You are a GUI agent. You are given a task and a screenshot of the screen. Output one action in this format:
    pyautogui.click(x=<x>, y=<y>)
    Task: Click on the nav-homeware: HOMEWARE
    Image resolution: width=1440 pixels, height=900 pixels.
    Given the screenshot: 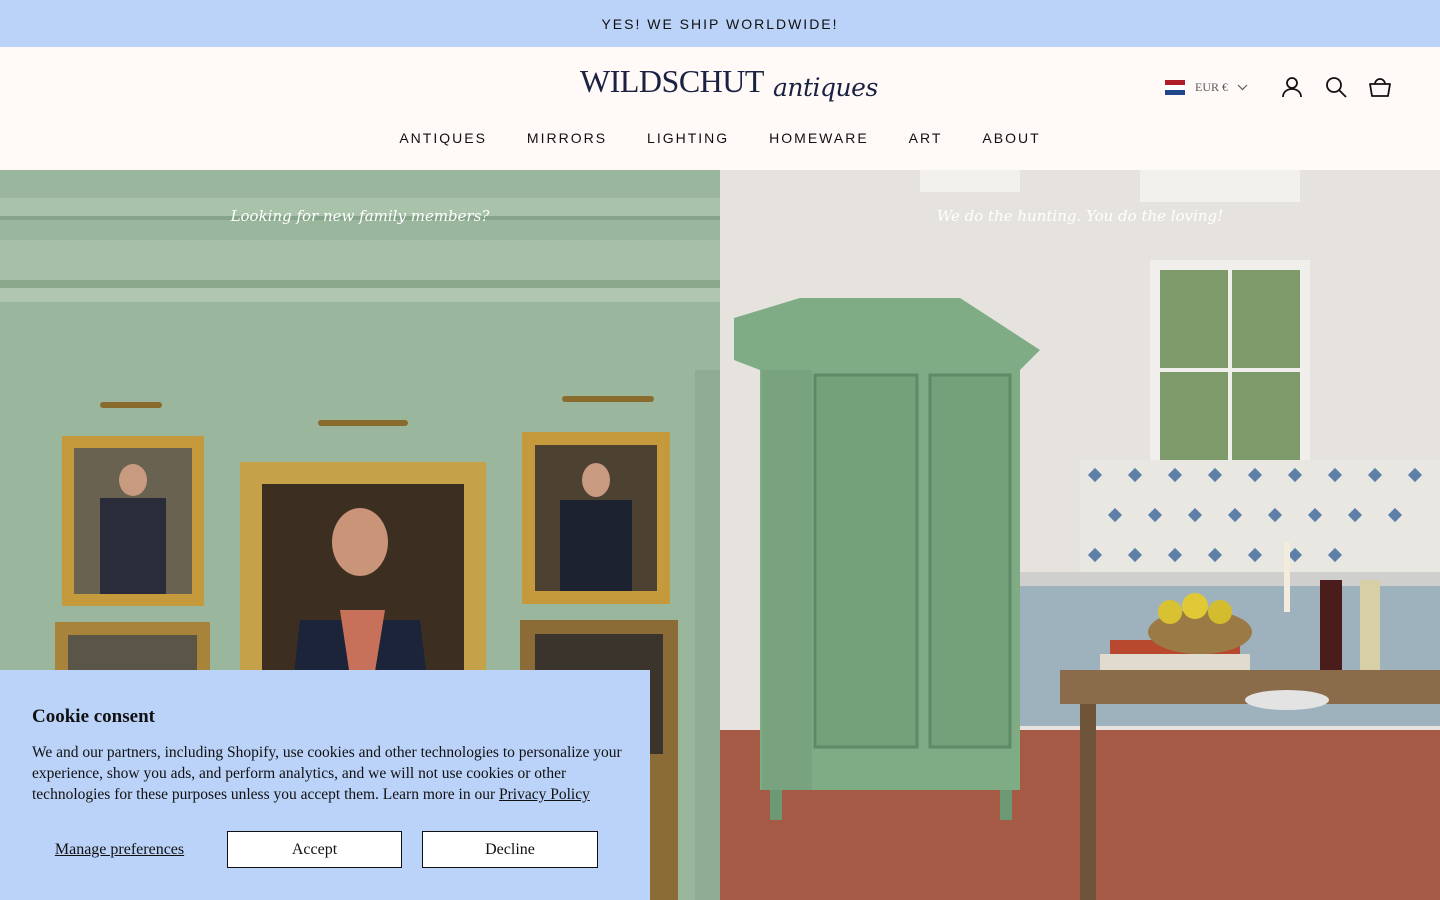 What is the action you would take?
    pyautogui.click(x=818, y=138)
    